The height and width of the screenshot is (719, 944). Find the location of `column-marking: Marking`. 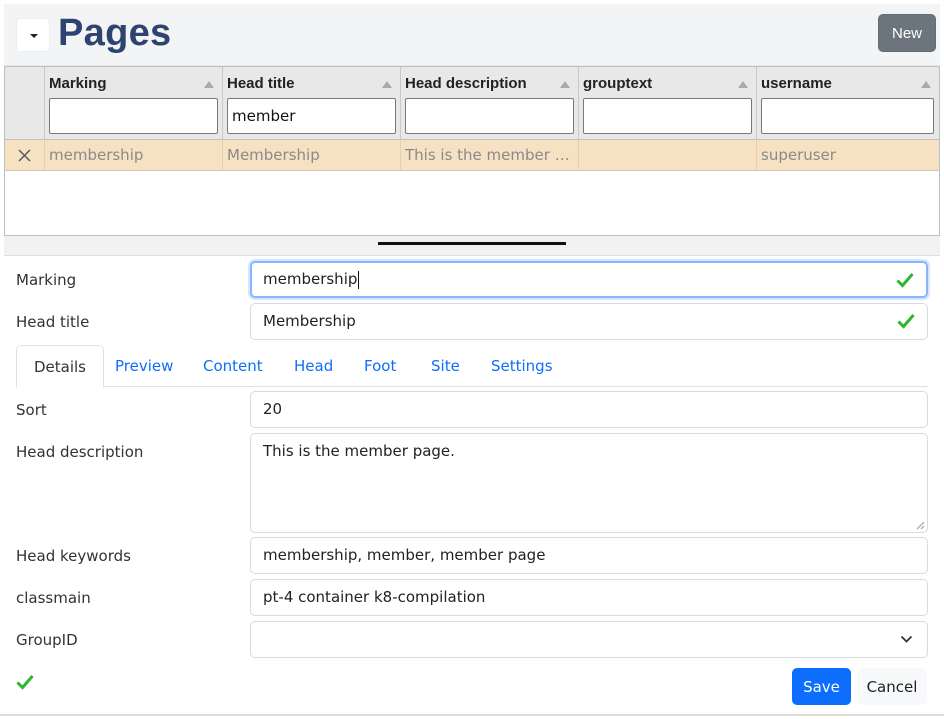

column-marking: Marking is located at coordinates (133, 103).